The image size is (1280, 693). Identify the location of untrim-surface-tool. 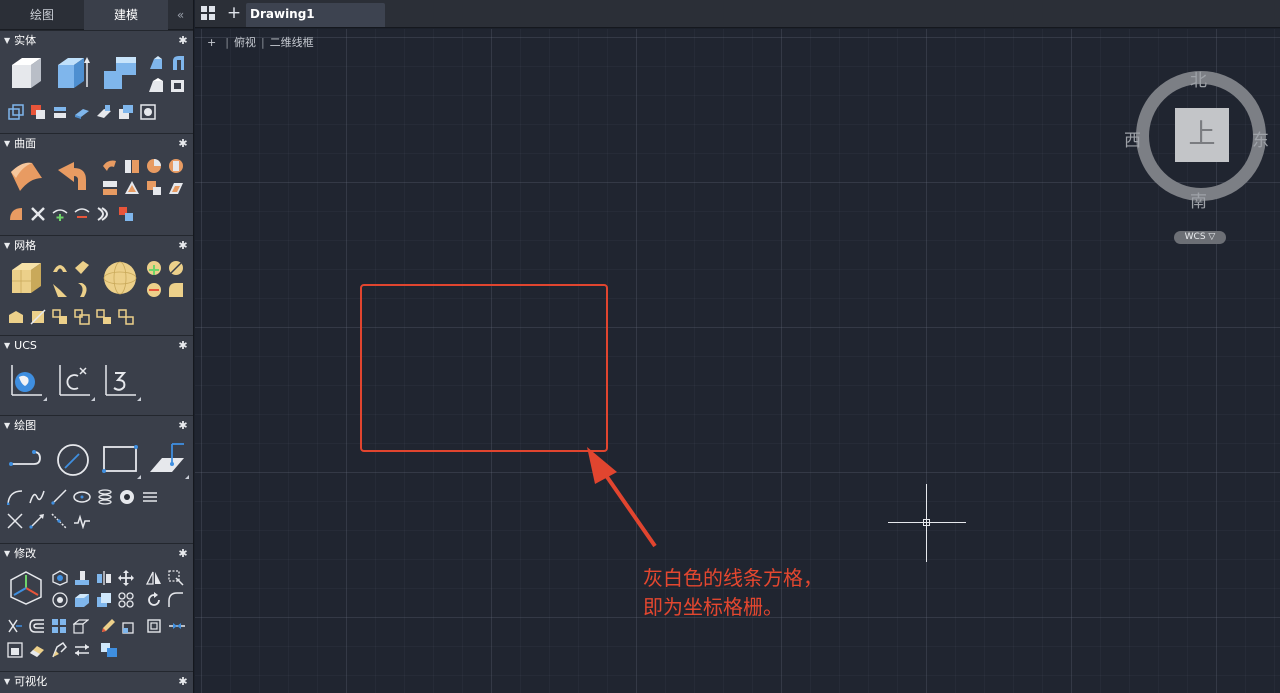
(176, 188).